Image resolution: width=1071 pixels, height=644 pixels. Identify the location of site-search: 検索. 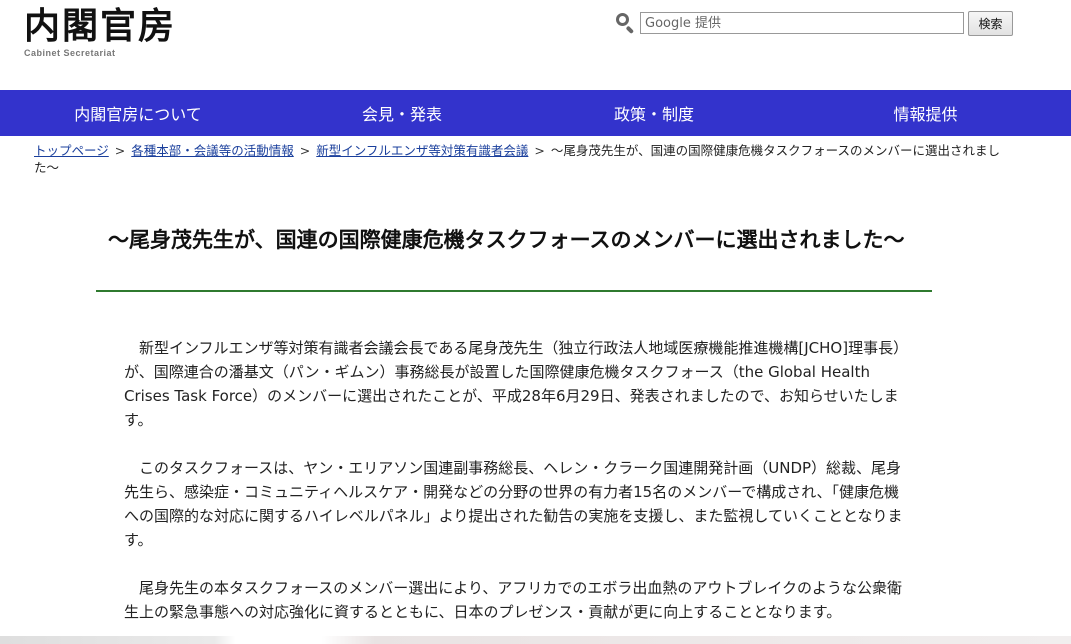
(813, 23).